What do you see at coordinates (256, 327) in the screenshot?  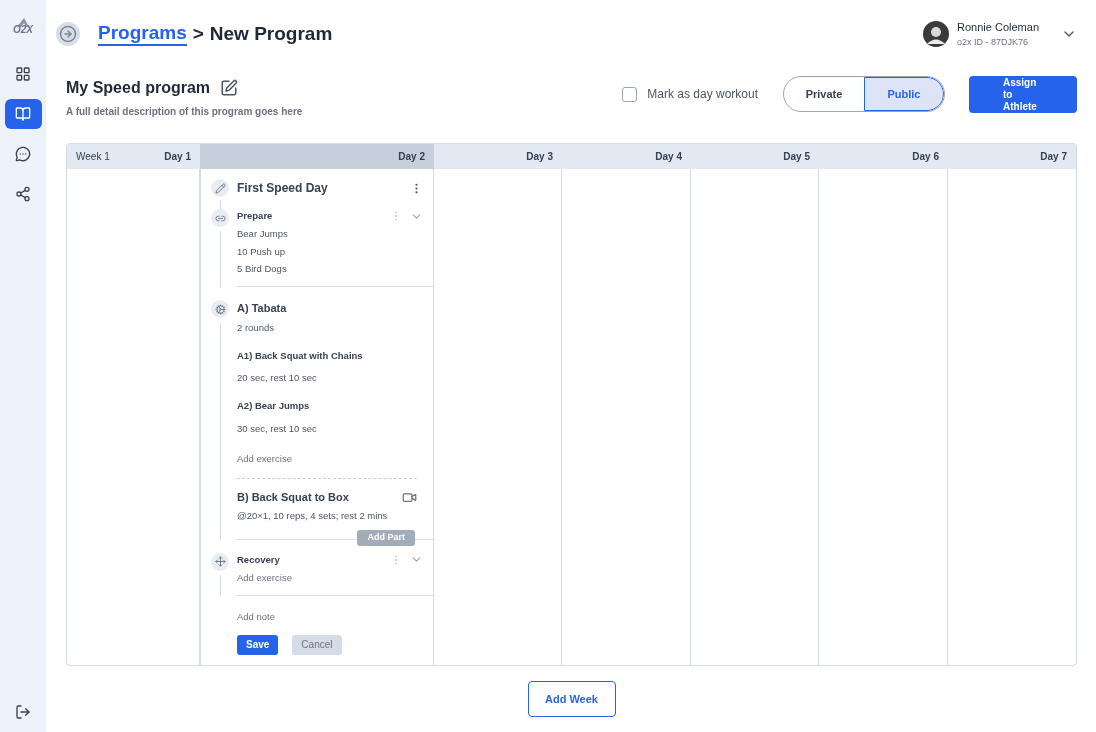 I see `rounds-text: 2 rounds` at bounding box center [256, 327].